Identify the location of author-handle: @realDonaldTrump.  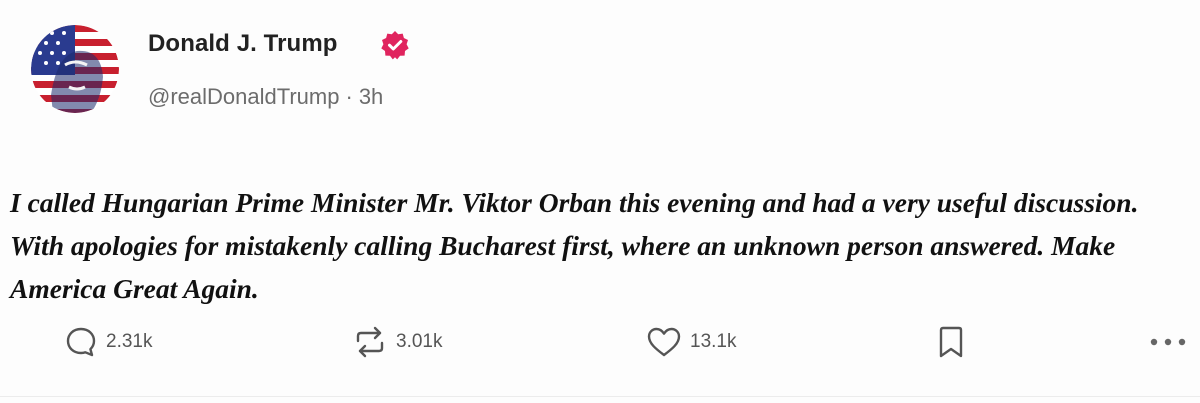
(243, 96).